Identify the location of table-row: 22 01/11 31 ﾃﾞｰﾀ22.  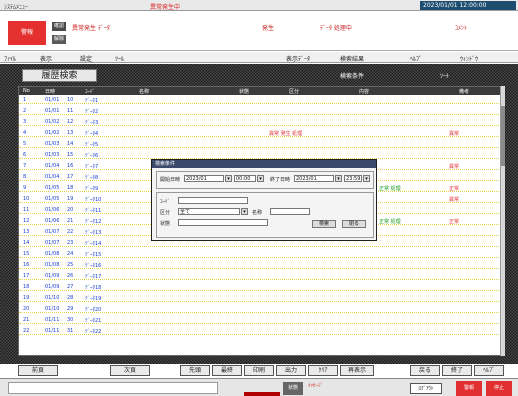
(260, 331).